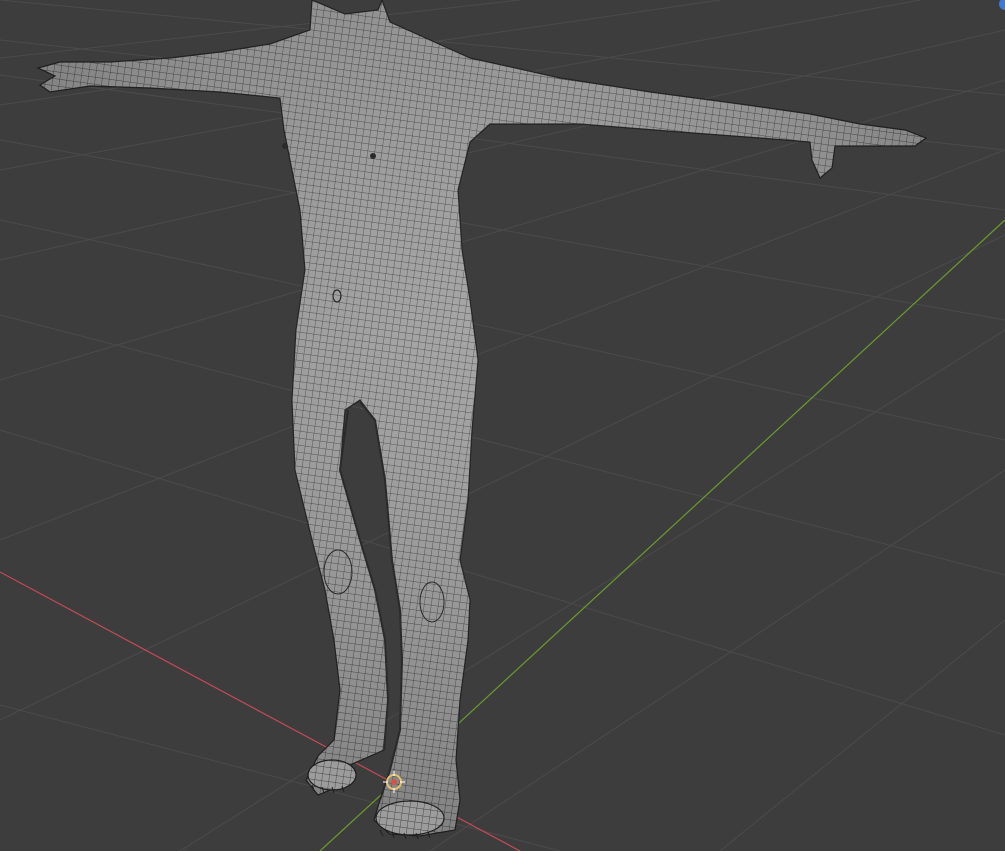 This screenshot has height=851, width=1005. What do you see at coordinates (332, 775) in the screenshot?
I see `left-foot` at bounding box center [332, 775].